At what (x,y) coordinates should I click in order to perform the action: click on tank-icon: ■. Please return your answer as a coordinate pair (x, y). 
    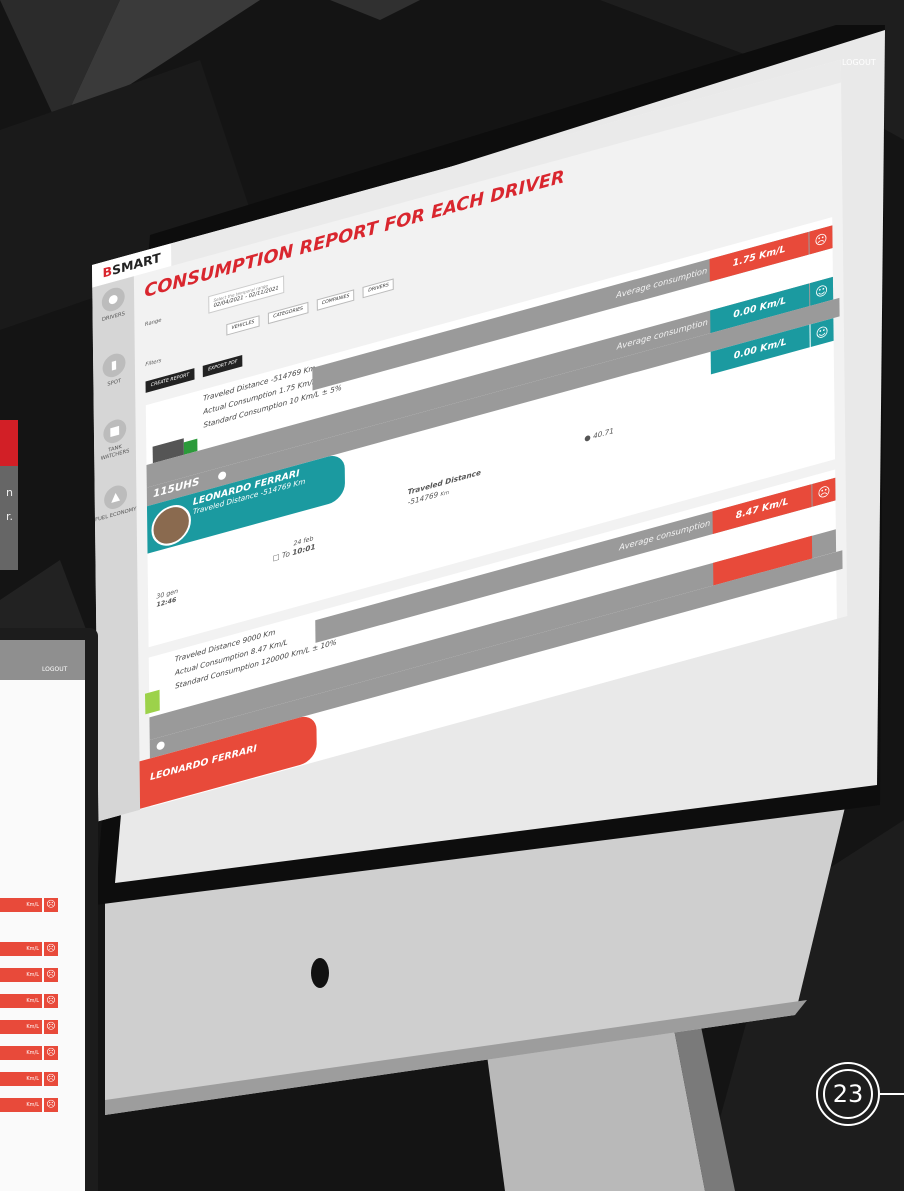
    Looking at the image, I should click on (115, 431).